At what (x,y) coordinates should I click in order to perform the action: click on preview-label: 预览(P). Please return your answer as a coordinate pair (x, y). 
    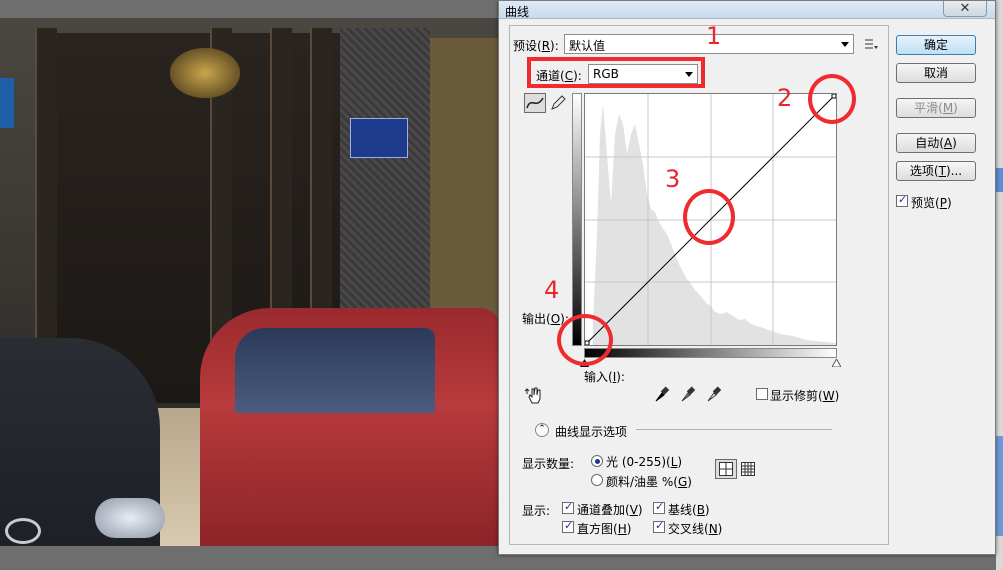
    Looking at the image, I should click on (931, 203).